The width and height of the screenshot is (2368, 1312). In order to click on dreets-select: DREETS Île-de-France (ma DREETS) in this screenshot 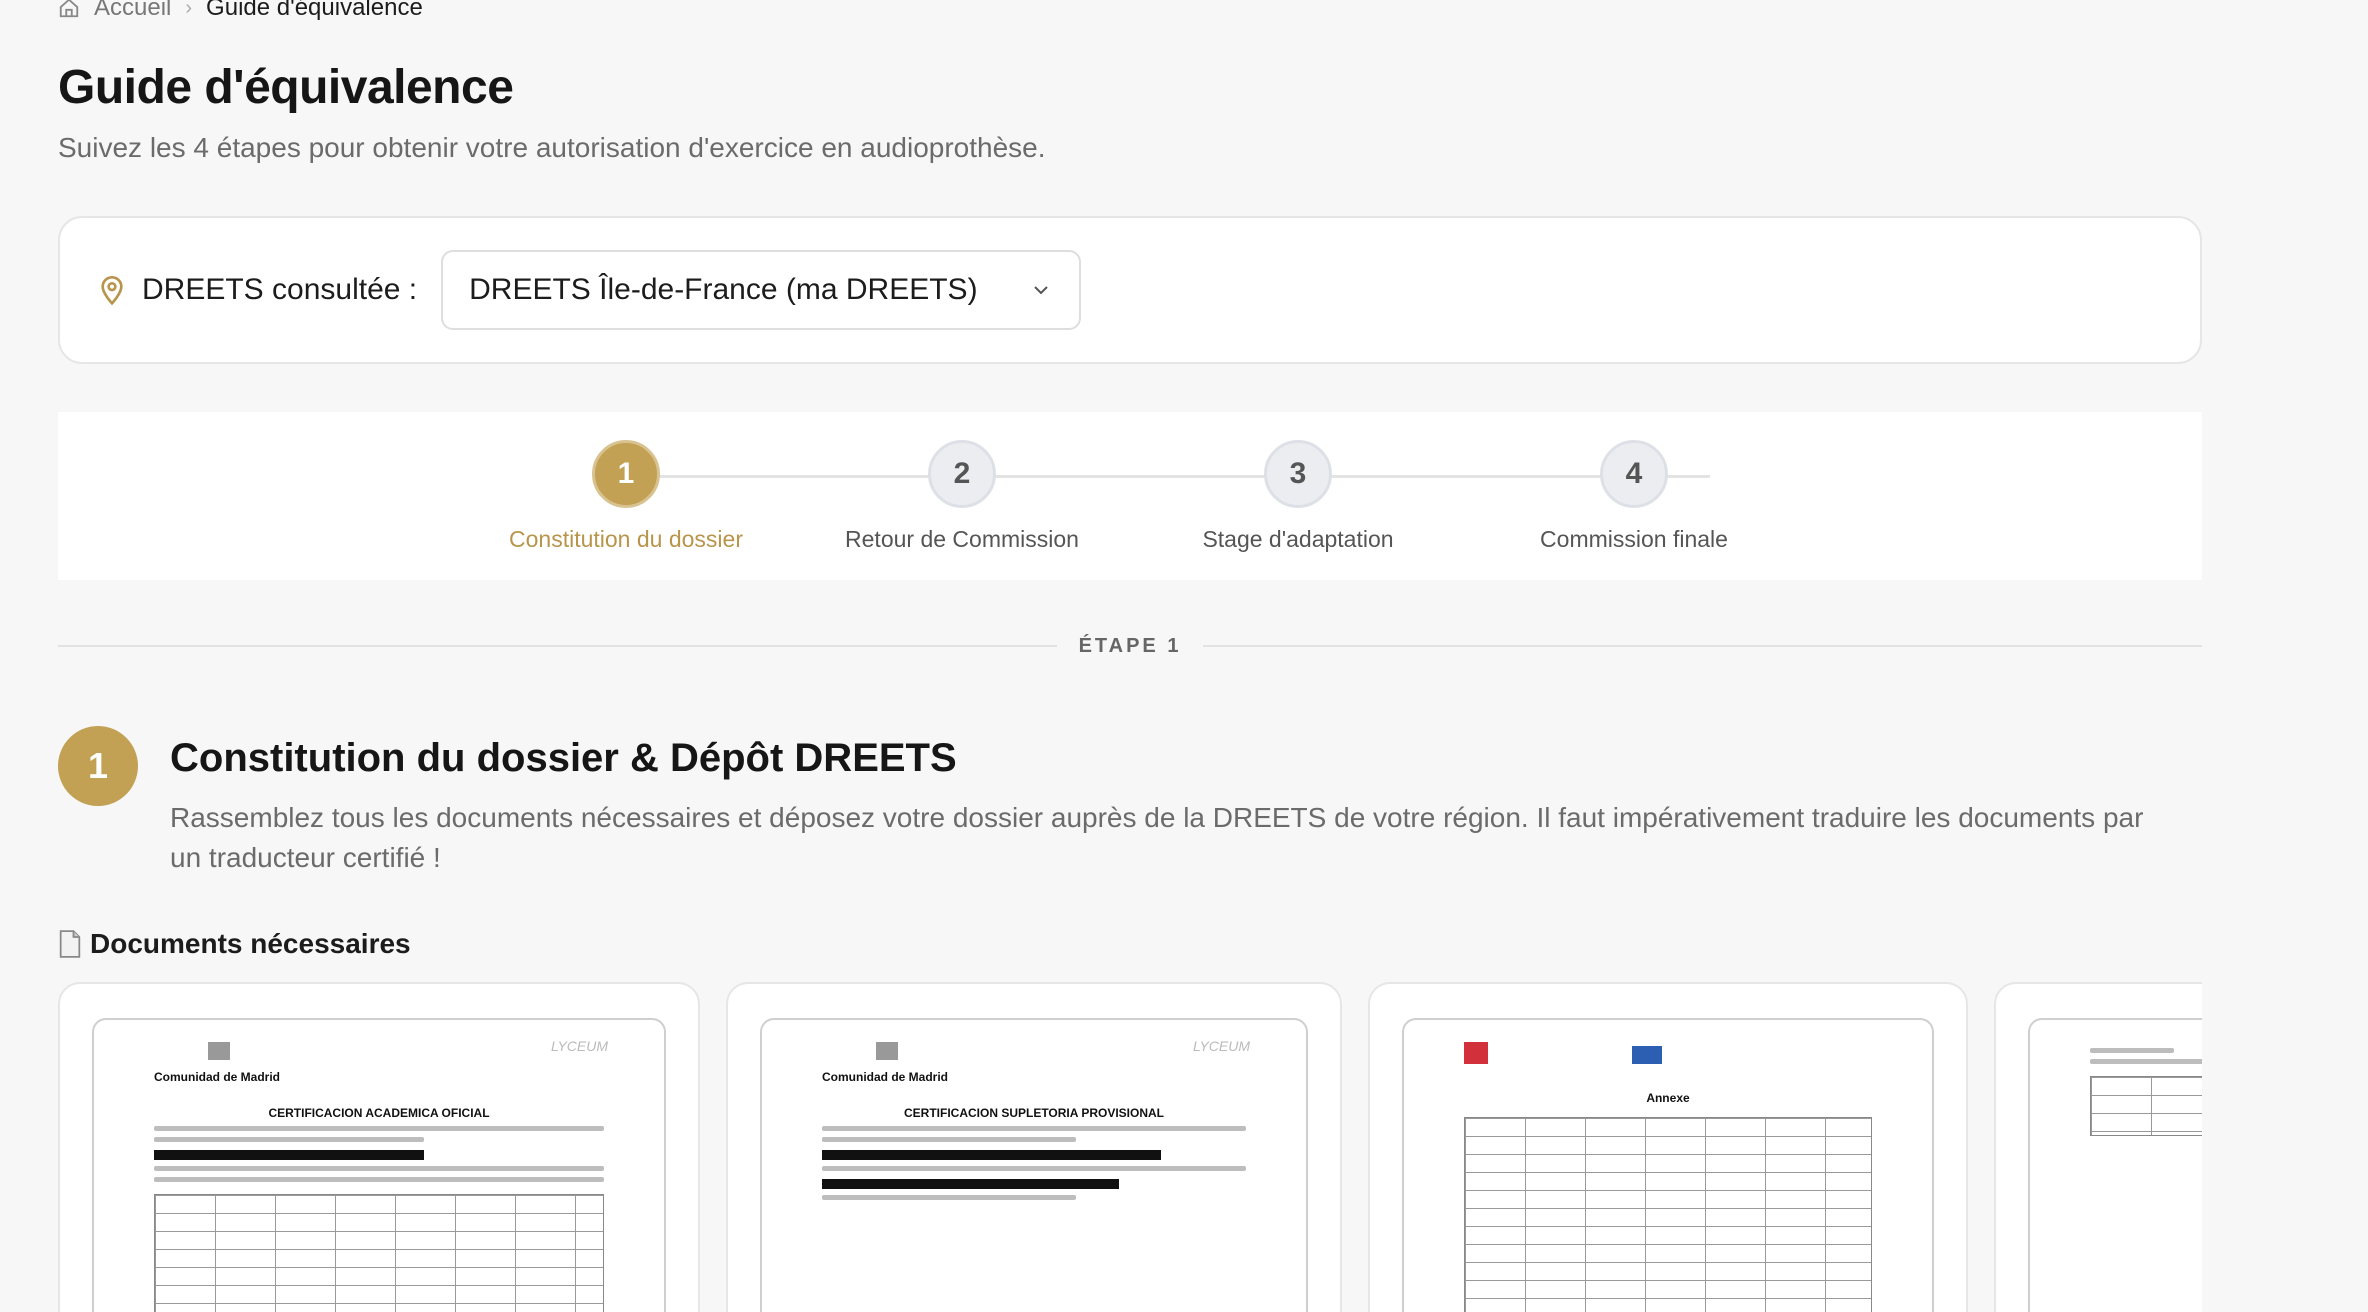, I will do `click(761, 290)`.